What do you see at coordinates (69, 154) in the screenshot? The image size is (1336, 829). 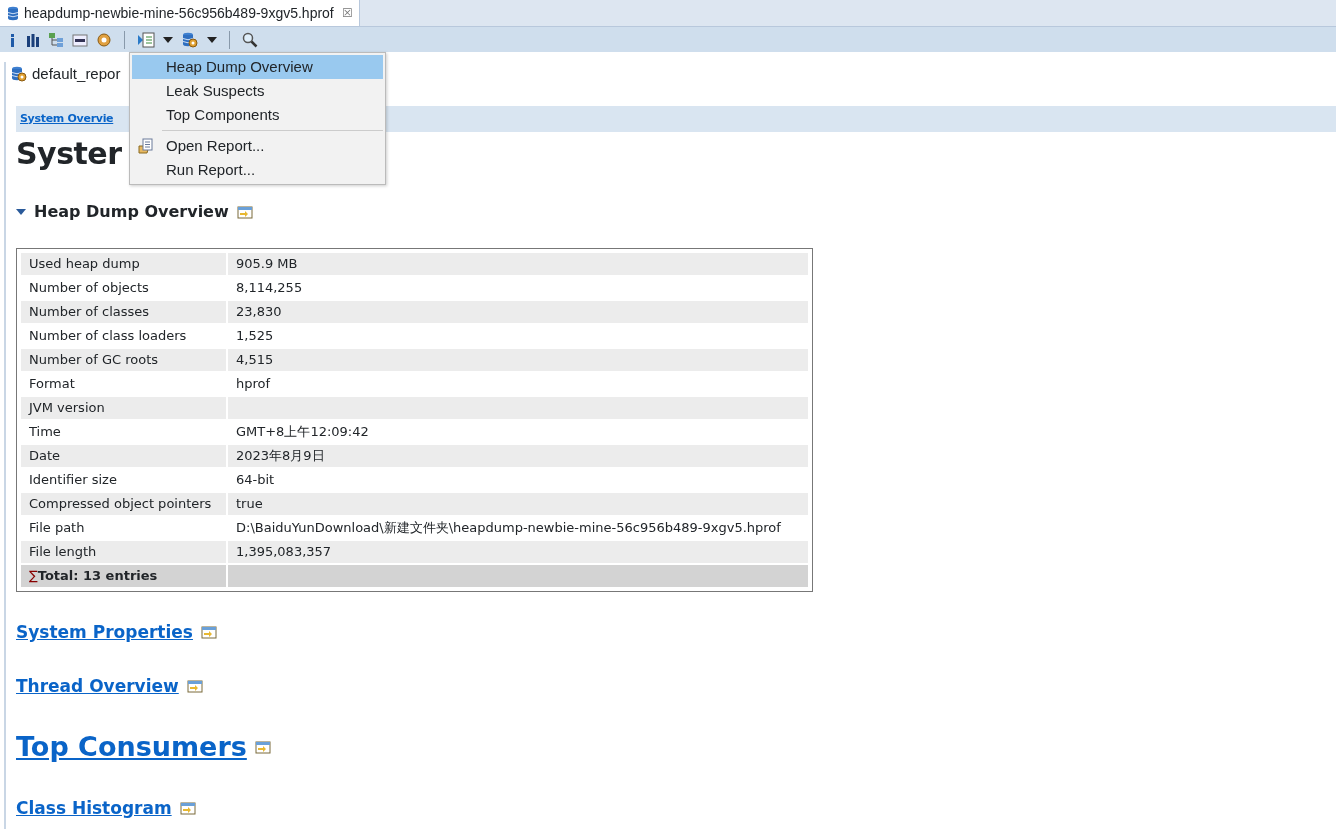 I see `page-title: Syster` at bounding box center [69, 154].